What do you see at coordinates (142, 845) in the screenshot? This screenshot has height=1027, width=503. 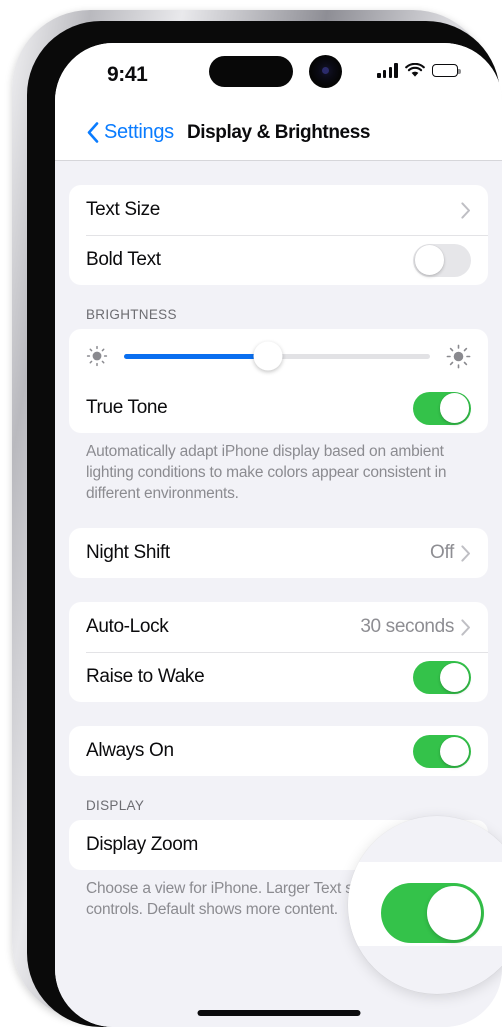 I see `row-display-zoom-label: Display Zoom` at bounding box center [142, 845].